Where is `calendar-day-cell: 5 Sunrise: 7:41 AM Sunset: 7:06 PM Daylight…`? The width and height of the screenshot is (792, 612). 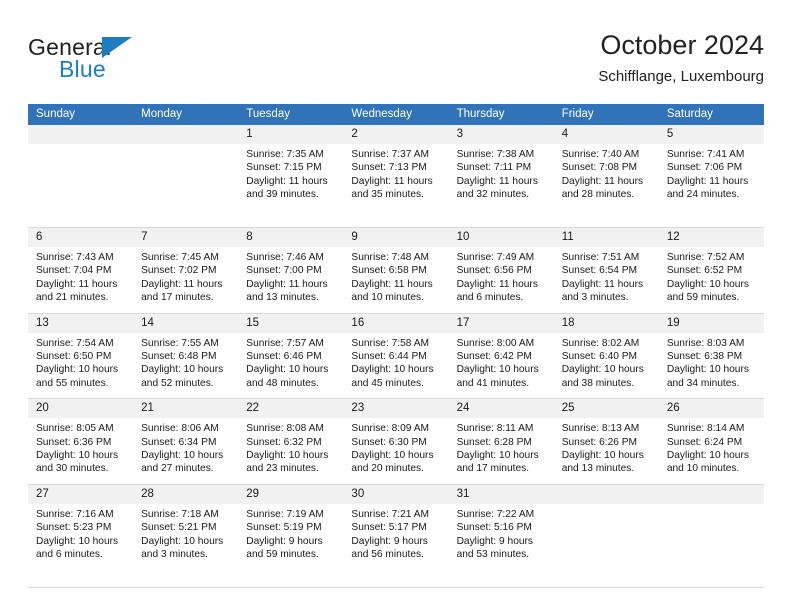 calendar-day-cell: 5 Sunrise: 7:41 AM Sunset: 7:06 PM Daylight… is located at coordinates (711, 176).